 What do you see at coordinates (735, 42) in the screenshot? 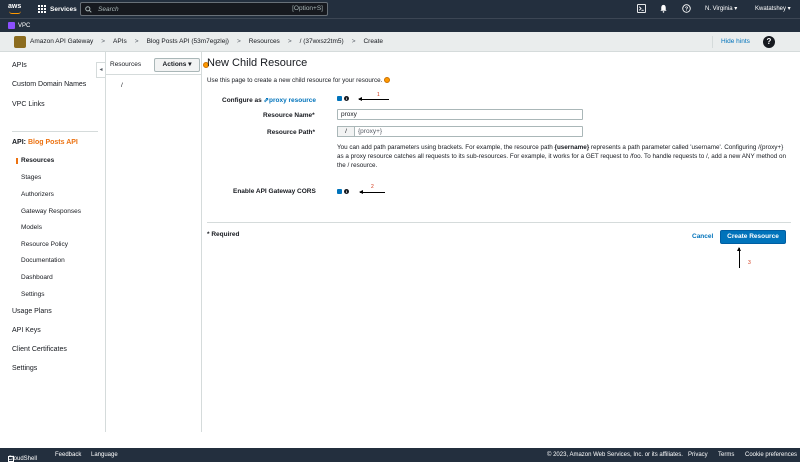
I see `hide-hints-link: Hide hints` at bounding box center [735, 42].